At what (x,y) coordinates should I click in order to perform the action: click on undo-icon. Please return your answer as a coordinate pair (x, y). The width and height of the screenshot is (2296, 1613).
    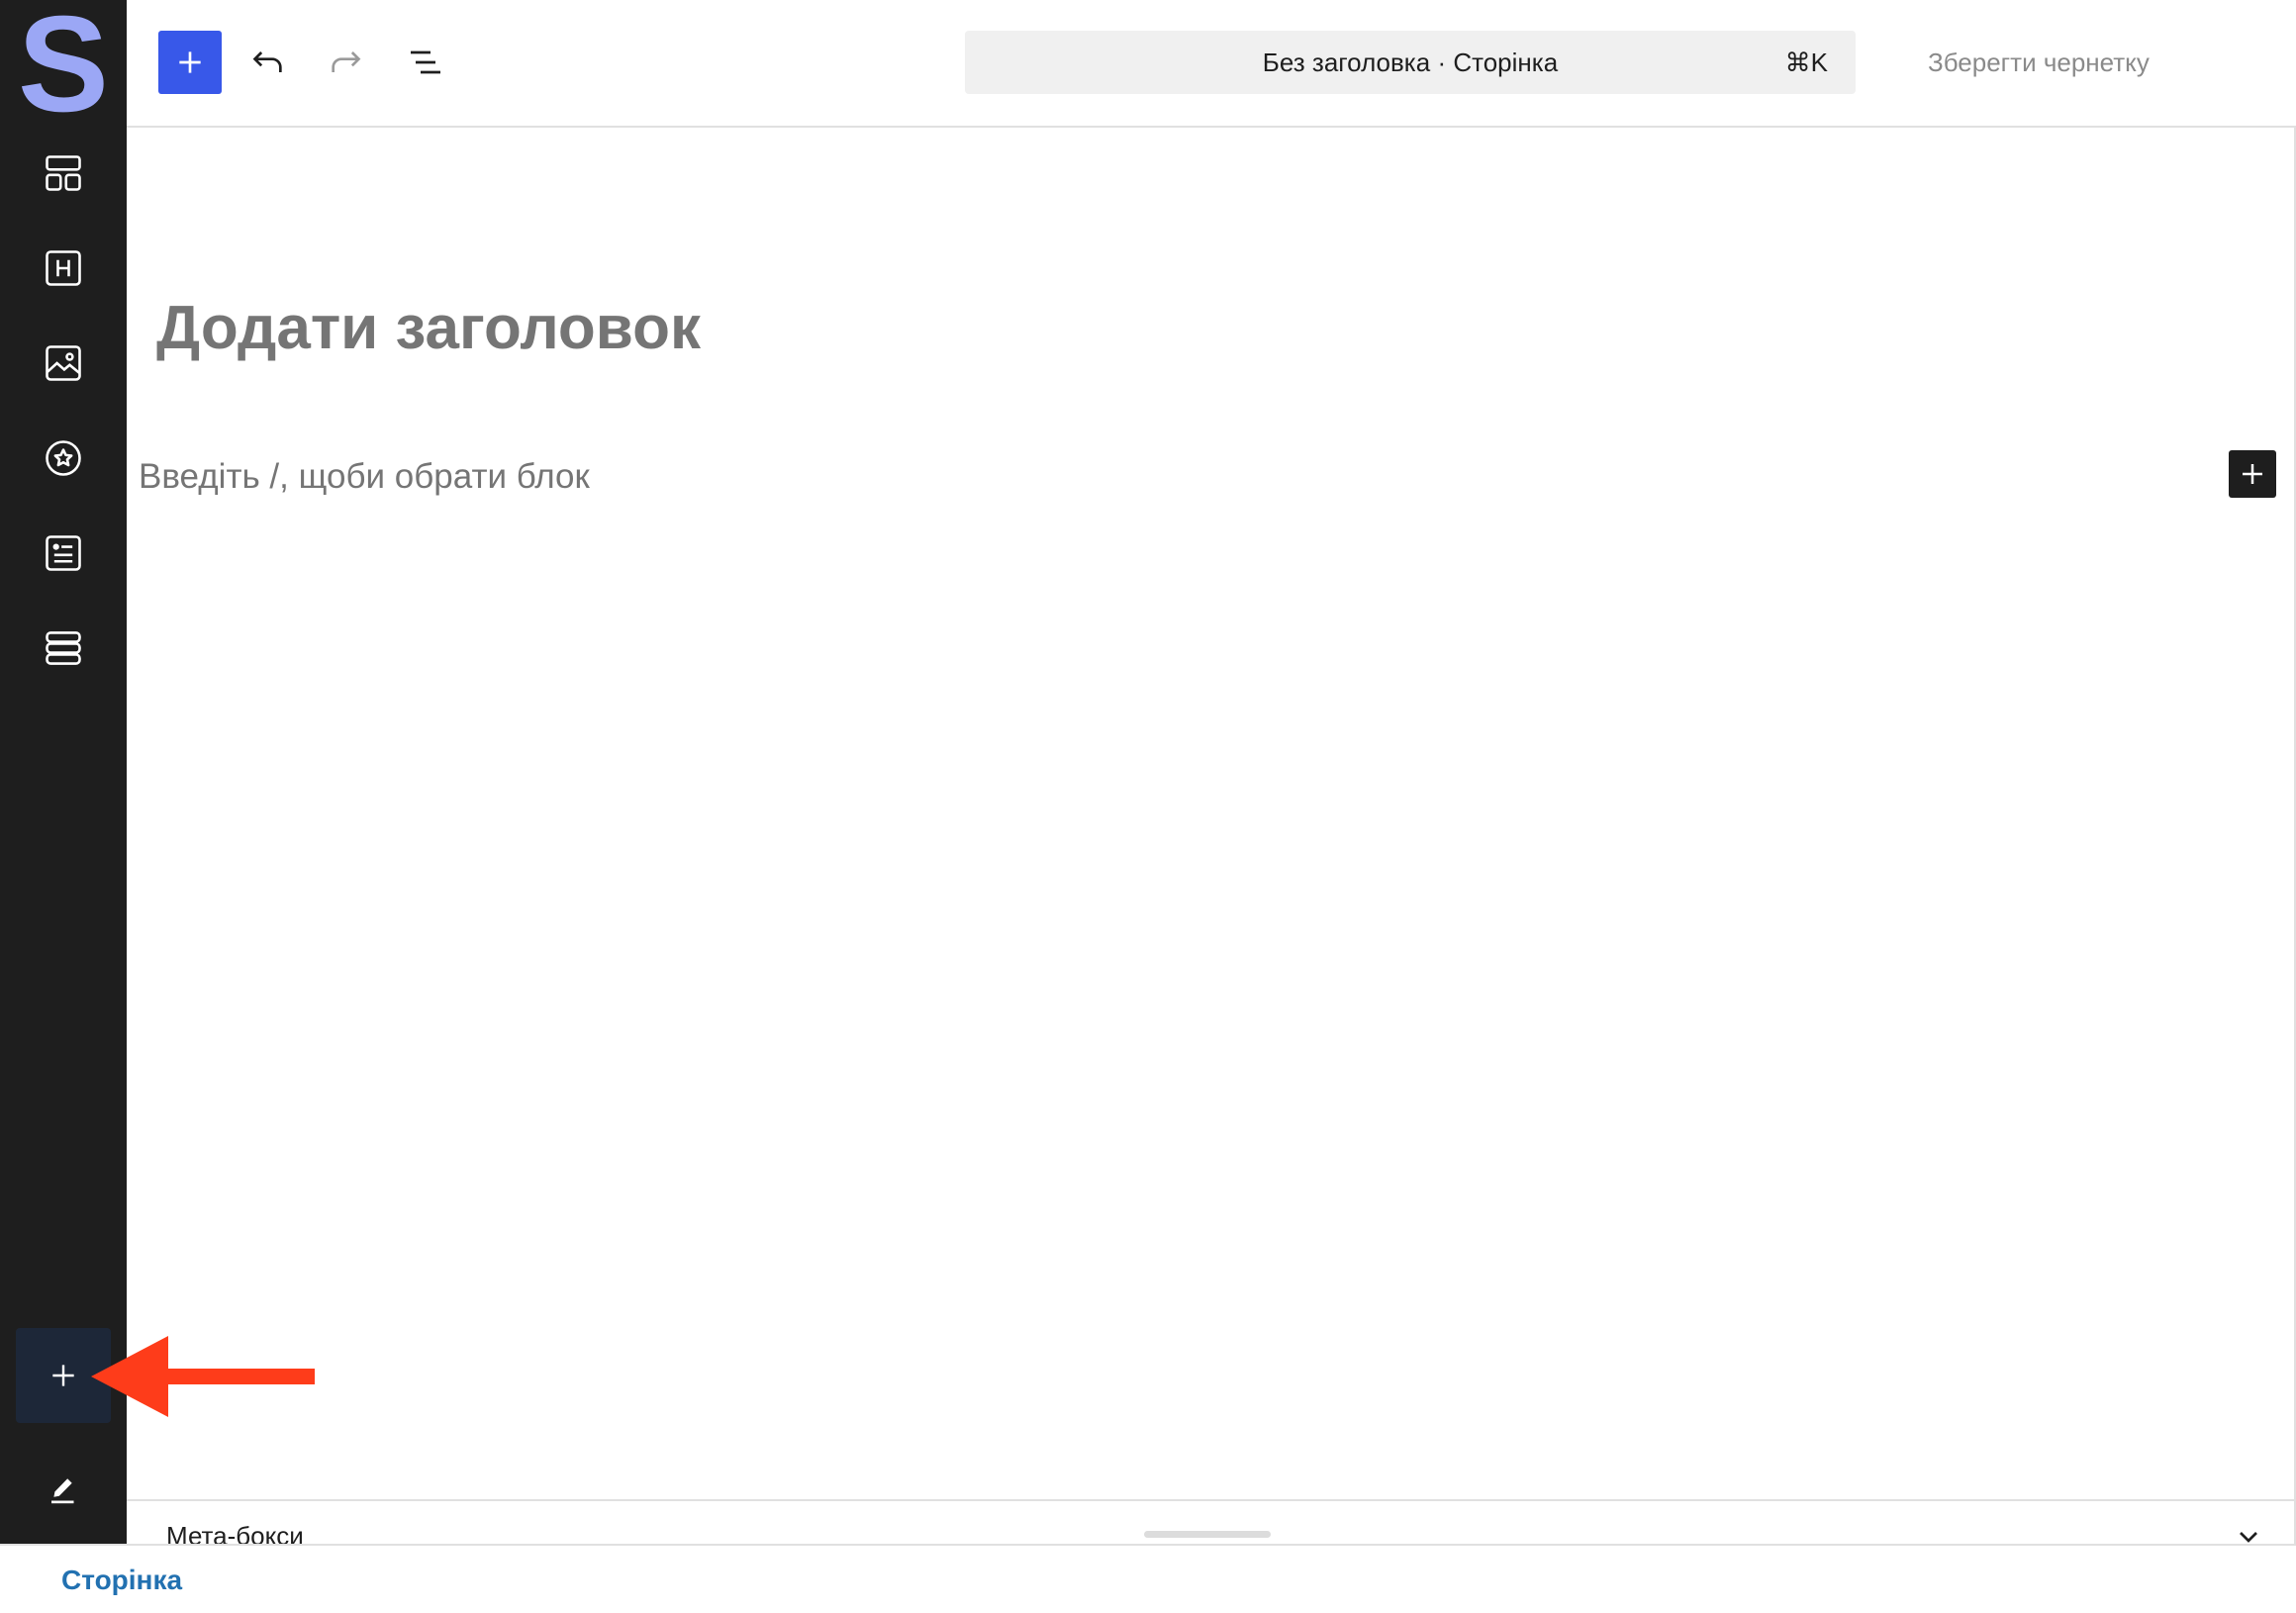
    Looking at the image, I should click on (267, 61).